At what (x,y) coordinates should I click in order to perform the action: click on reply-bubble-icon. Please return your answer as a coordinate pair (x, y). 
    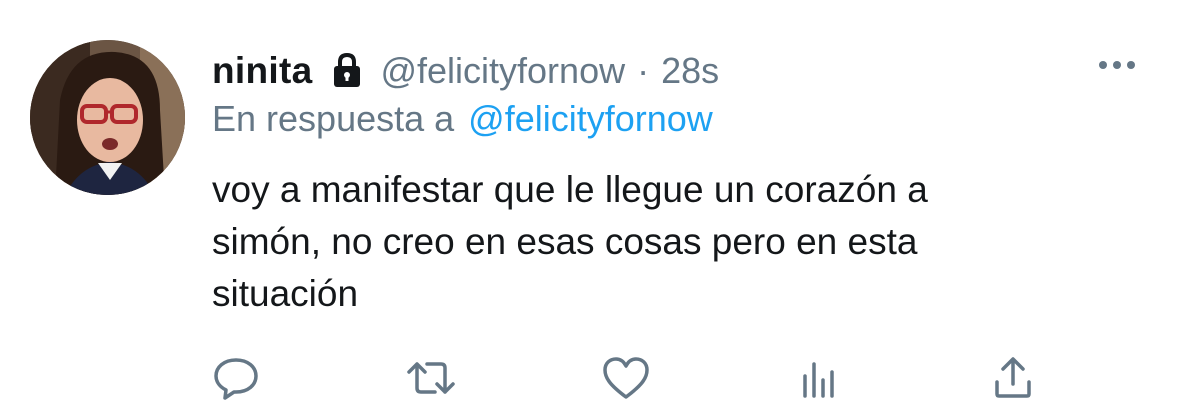
    Looking at the image, I should click on (236, 378).